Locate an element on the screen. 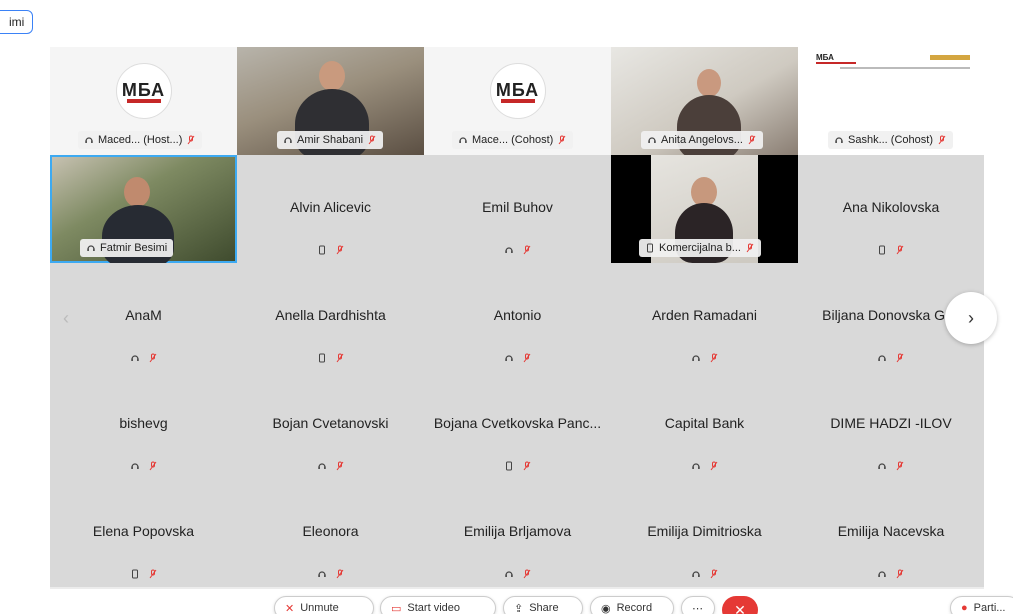 The width and height of the screenshot is (1013, 614). participant-label: Fatmir Besimi is located at coordinates (127, 248).